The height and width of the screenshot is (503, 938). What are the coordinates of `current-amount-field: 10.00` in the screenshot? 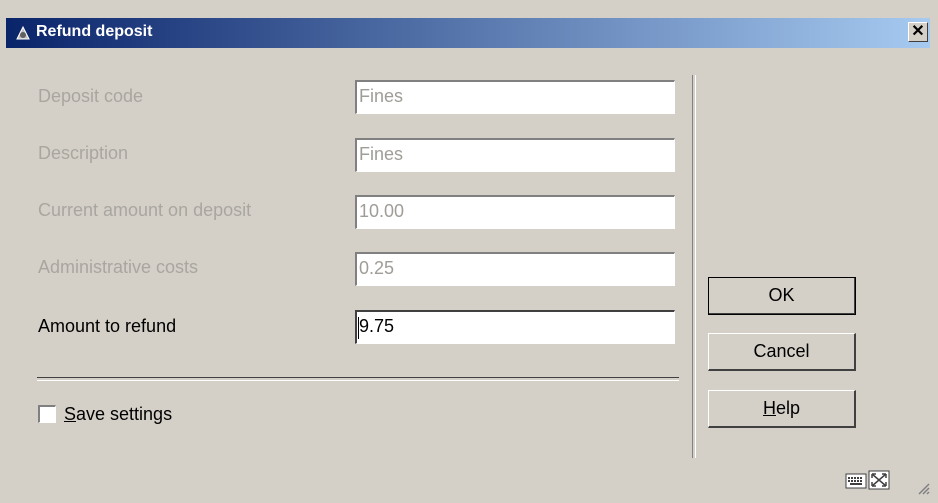 It's located at (515, 212).